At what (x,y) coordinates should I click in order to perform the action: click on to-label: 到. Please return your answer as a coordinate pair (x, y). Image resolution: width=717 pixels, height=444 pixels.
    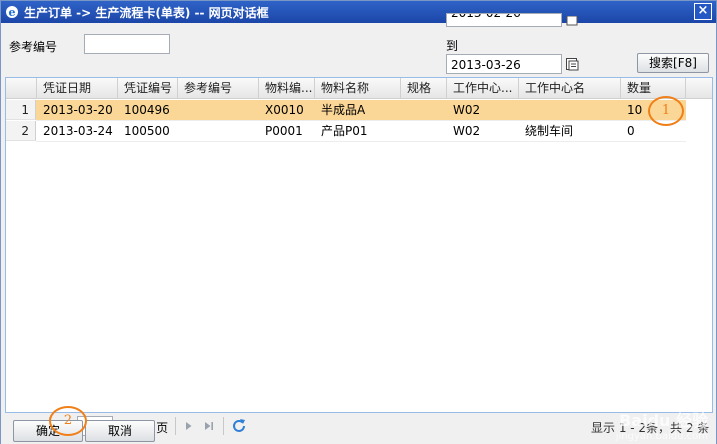
    Looking at the image, I should click on (452, 46).